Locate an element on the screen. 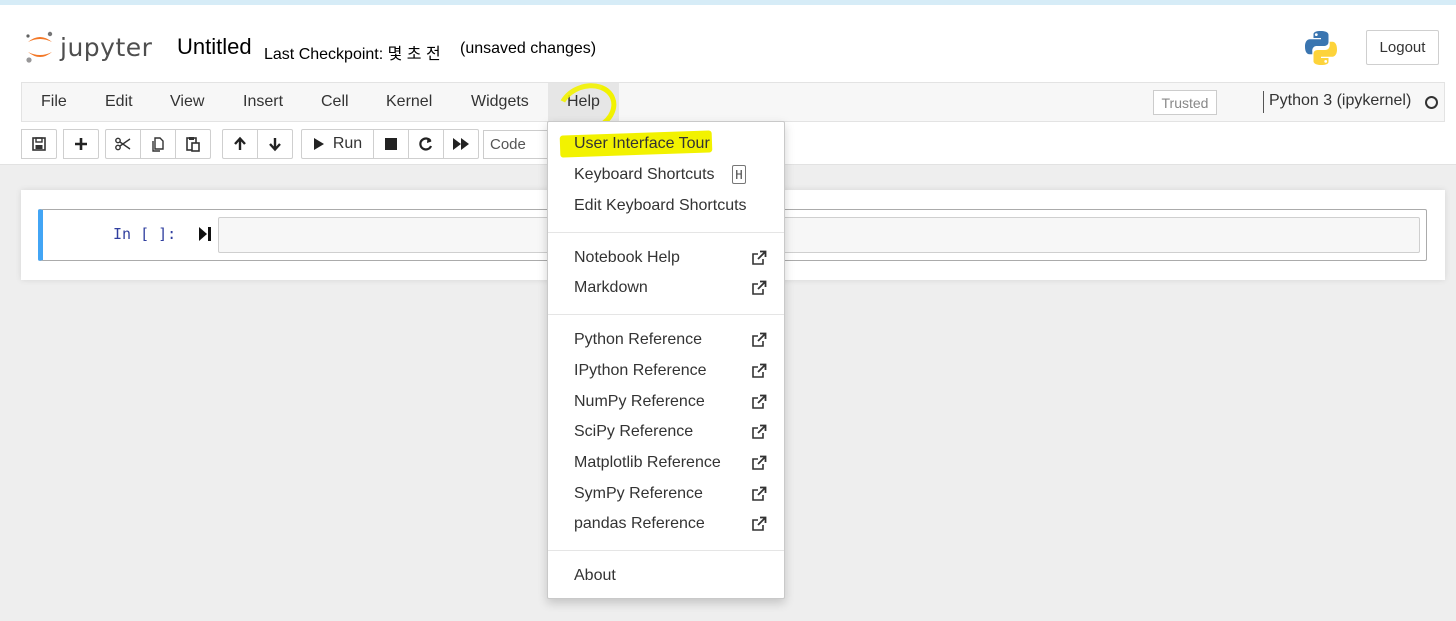 This screenshot has width=1456, height=621. paste-icon is located at coordinates (193, 144).